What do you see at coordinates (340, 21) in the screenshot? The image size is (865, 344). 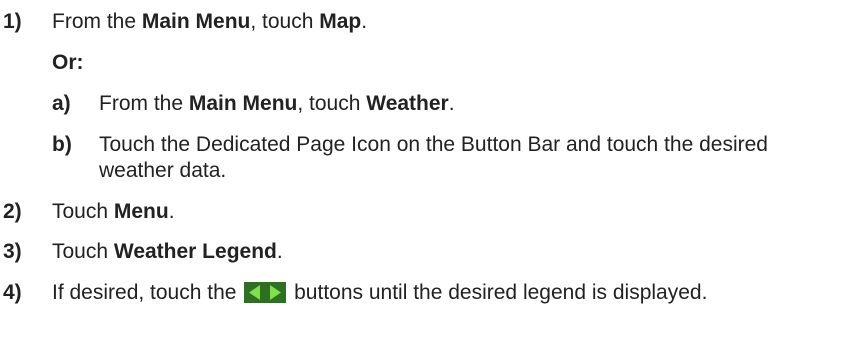 I see `map-label: Map` at bounding box center [340, 21].